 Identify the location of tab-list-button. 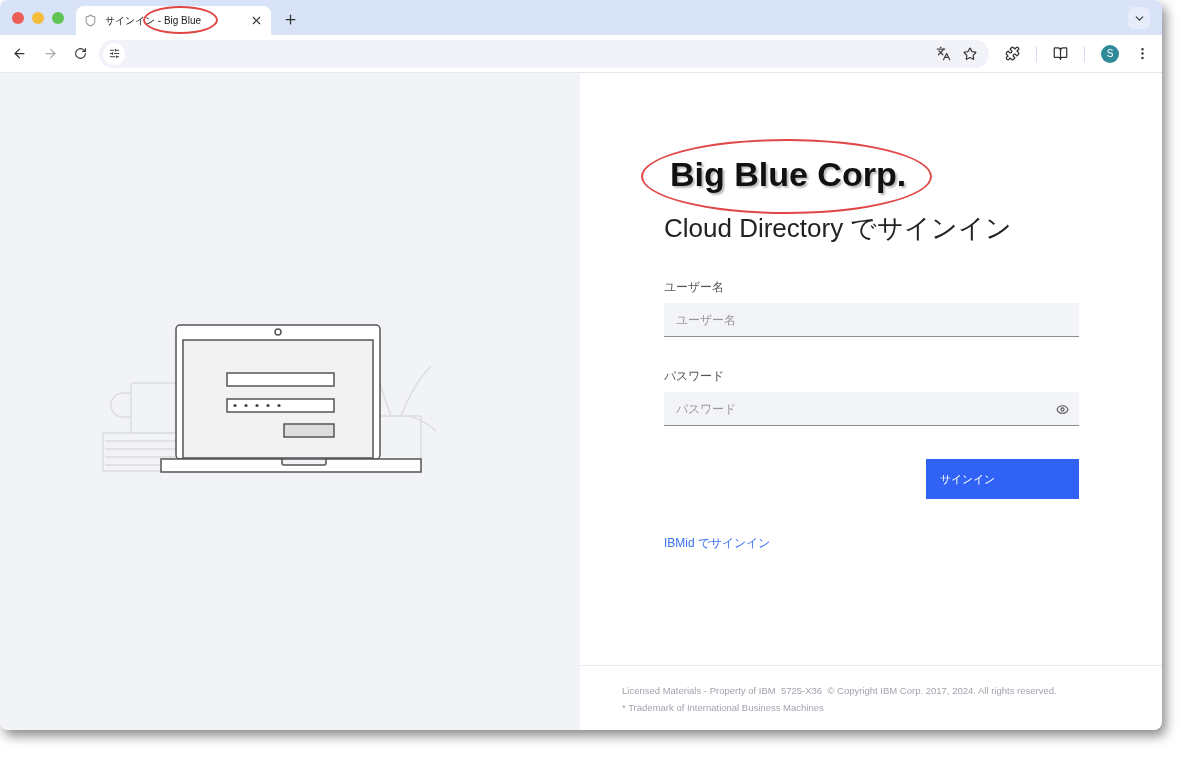
(1139, 18).